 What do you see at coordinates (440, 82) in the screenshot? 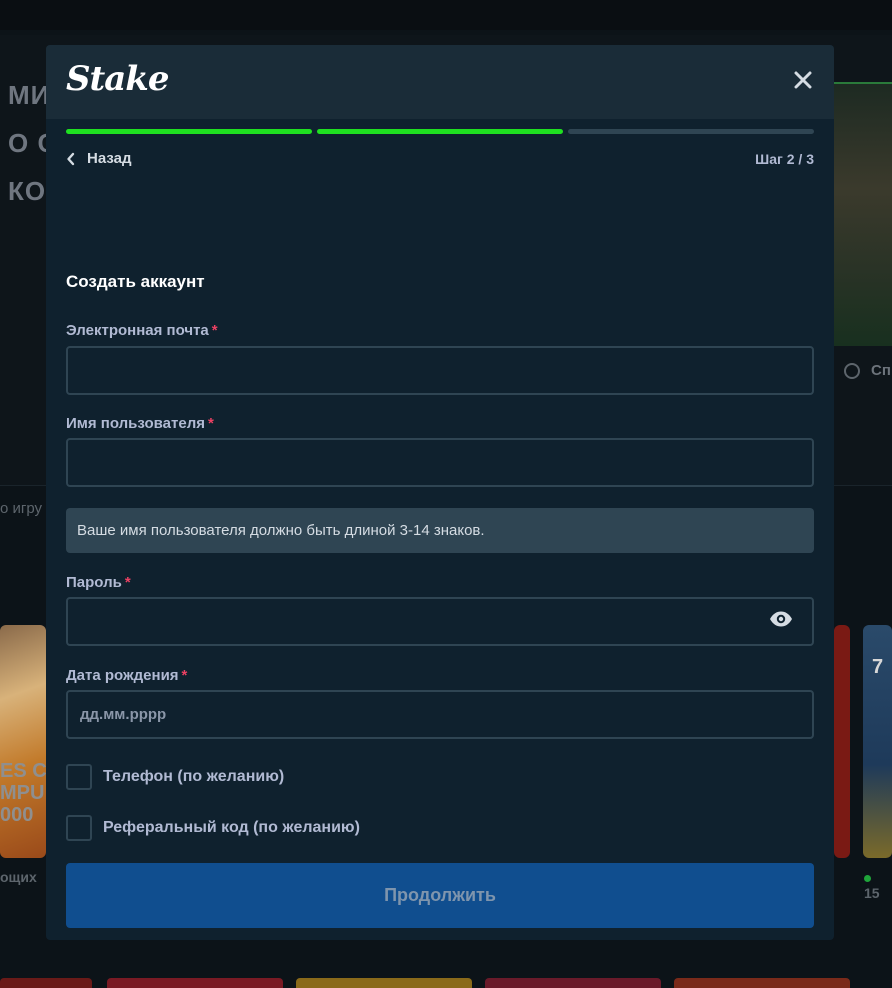
I see `modal-header: Stake` at bounding box center [440, 82].